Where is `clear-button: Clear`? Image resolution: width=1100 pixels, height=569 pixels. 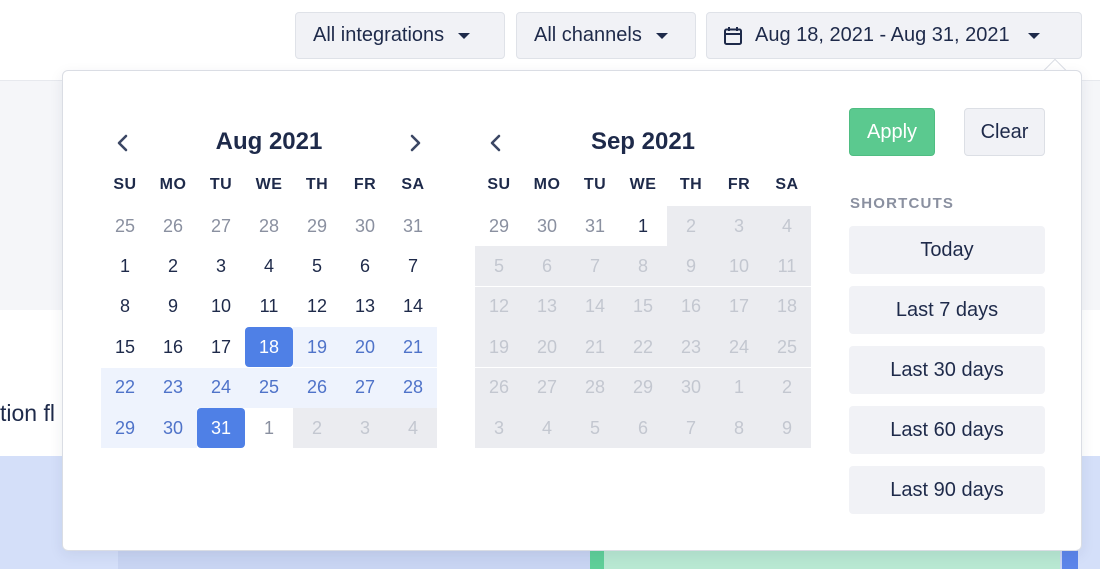
clear-button: Clear is located at coordinates (1004, 132).